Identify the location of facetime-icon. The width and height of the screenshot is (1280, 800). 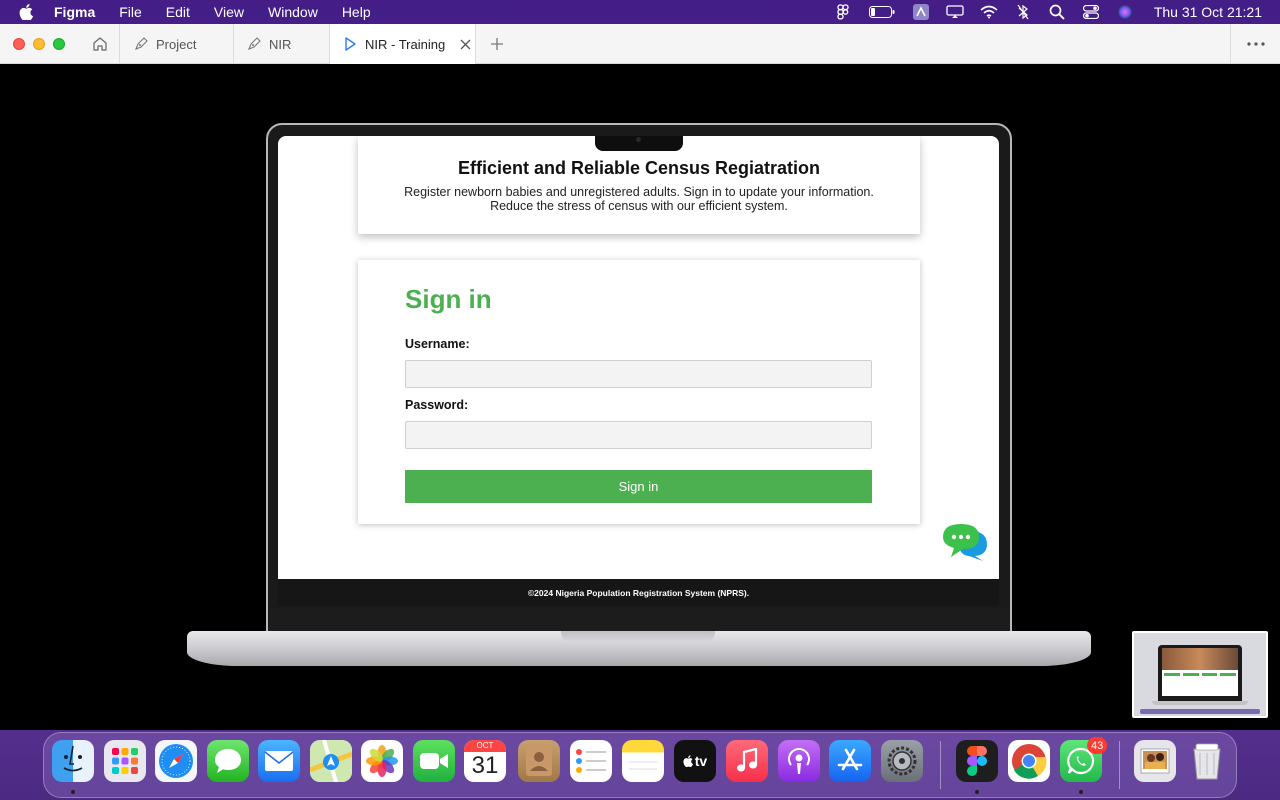
(434, 761).